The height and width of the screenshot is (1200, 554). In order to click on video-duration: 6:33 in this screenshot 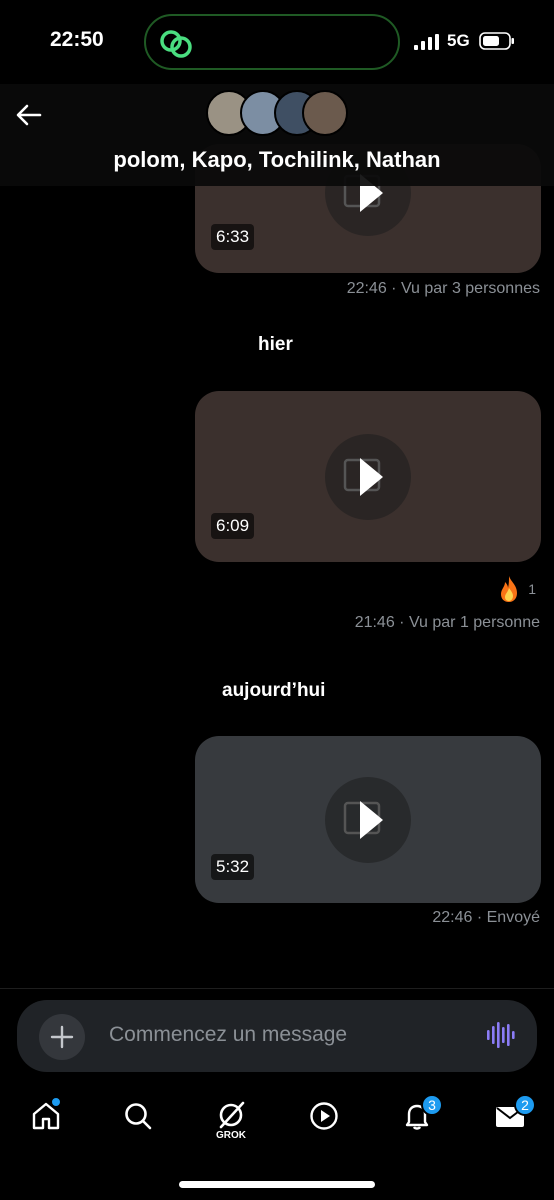, I will do `click(233, 237)`.